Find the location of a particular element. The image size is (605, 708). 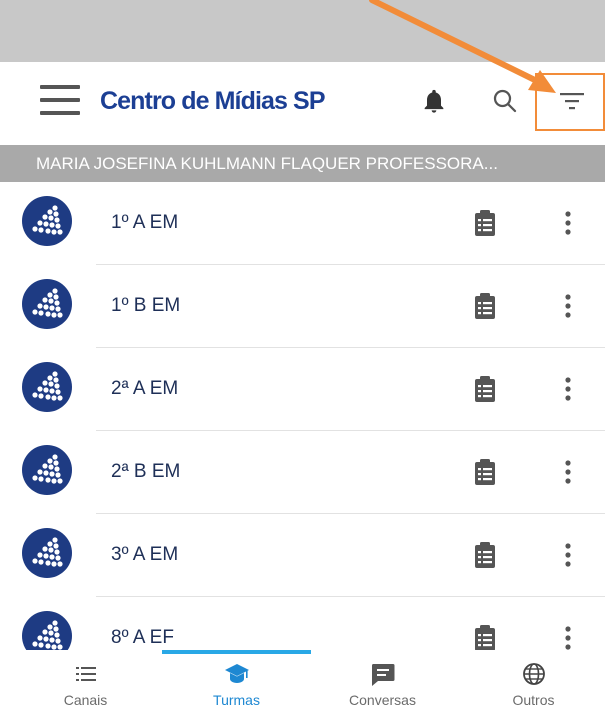

bell-icon is located at coordinates (434, 101).